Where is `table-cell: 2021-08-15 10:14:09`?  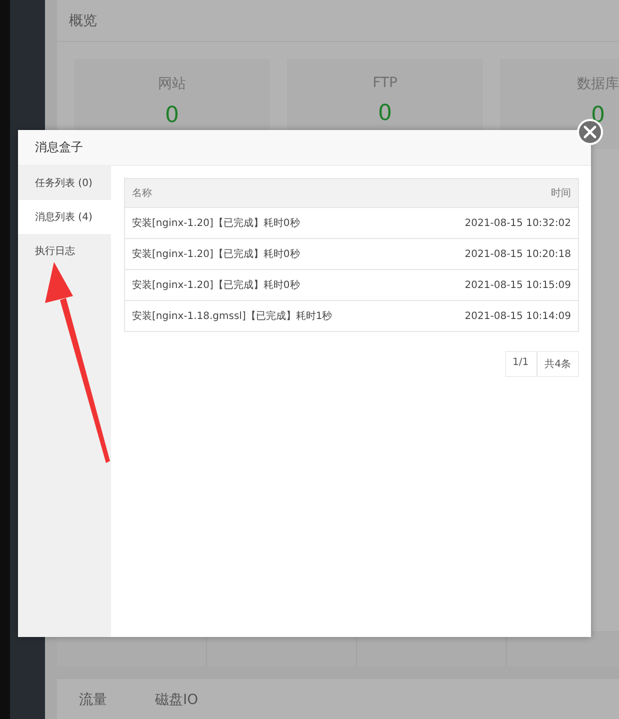
table-cell: 2021-08-15 10:14:09 is located at coordinates (517, 316).